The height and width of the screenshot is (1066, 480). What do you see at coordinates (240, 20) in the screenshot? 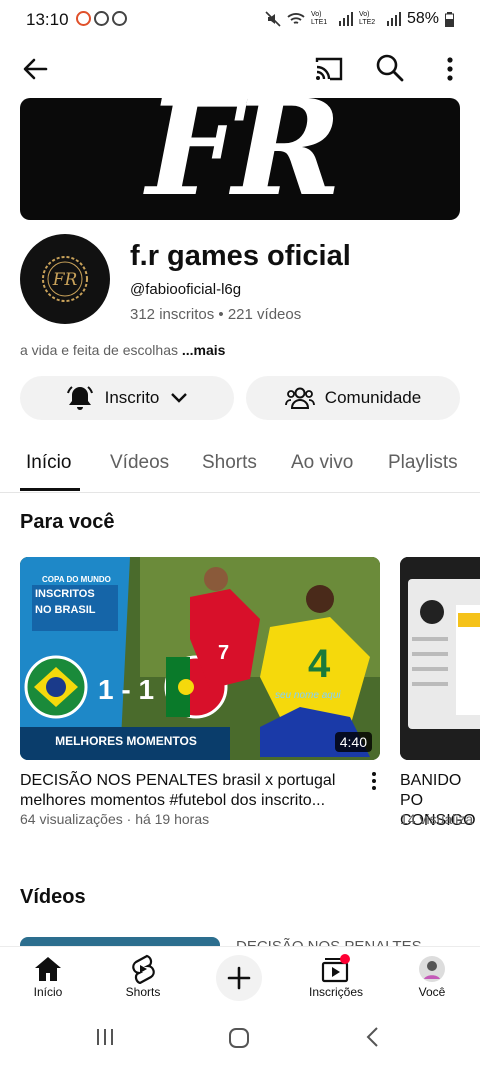
I see `status-bar: 13:10 Vo) LTE1 Vo) LTE2 58%` at bounding box center [240, 20].